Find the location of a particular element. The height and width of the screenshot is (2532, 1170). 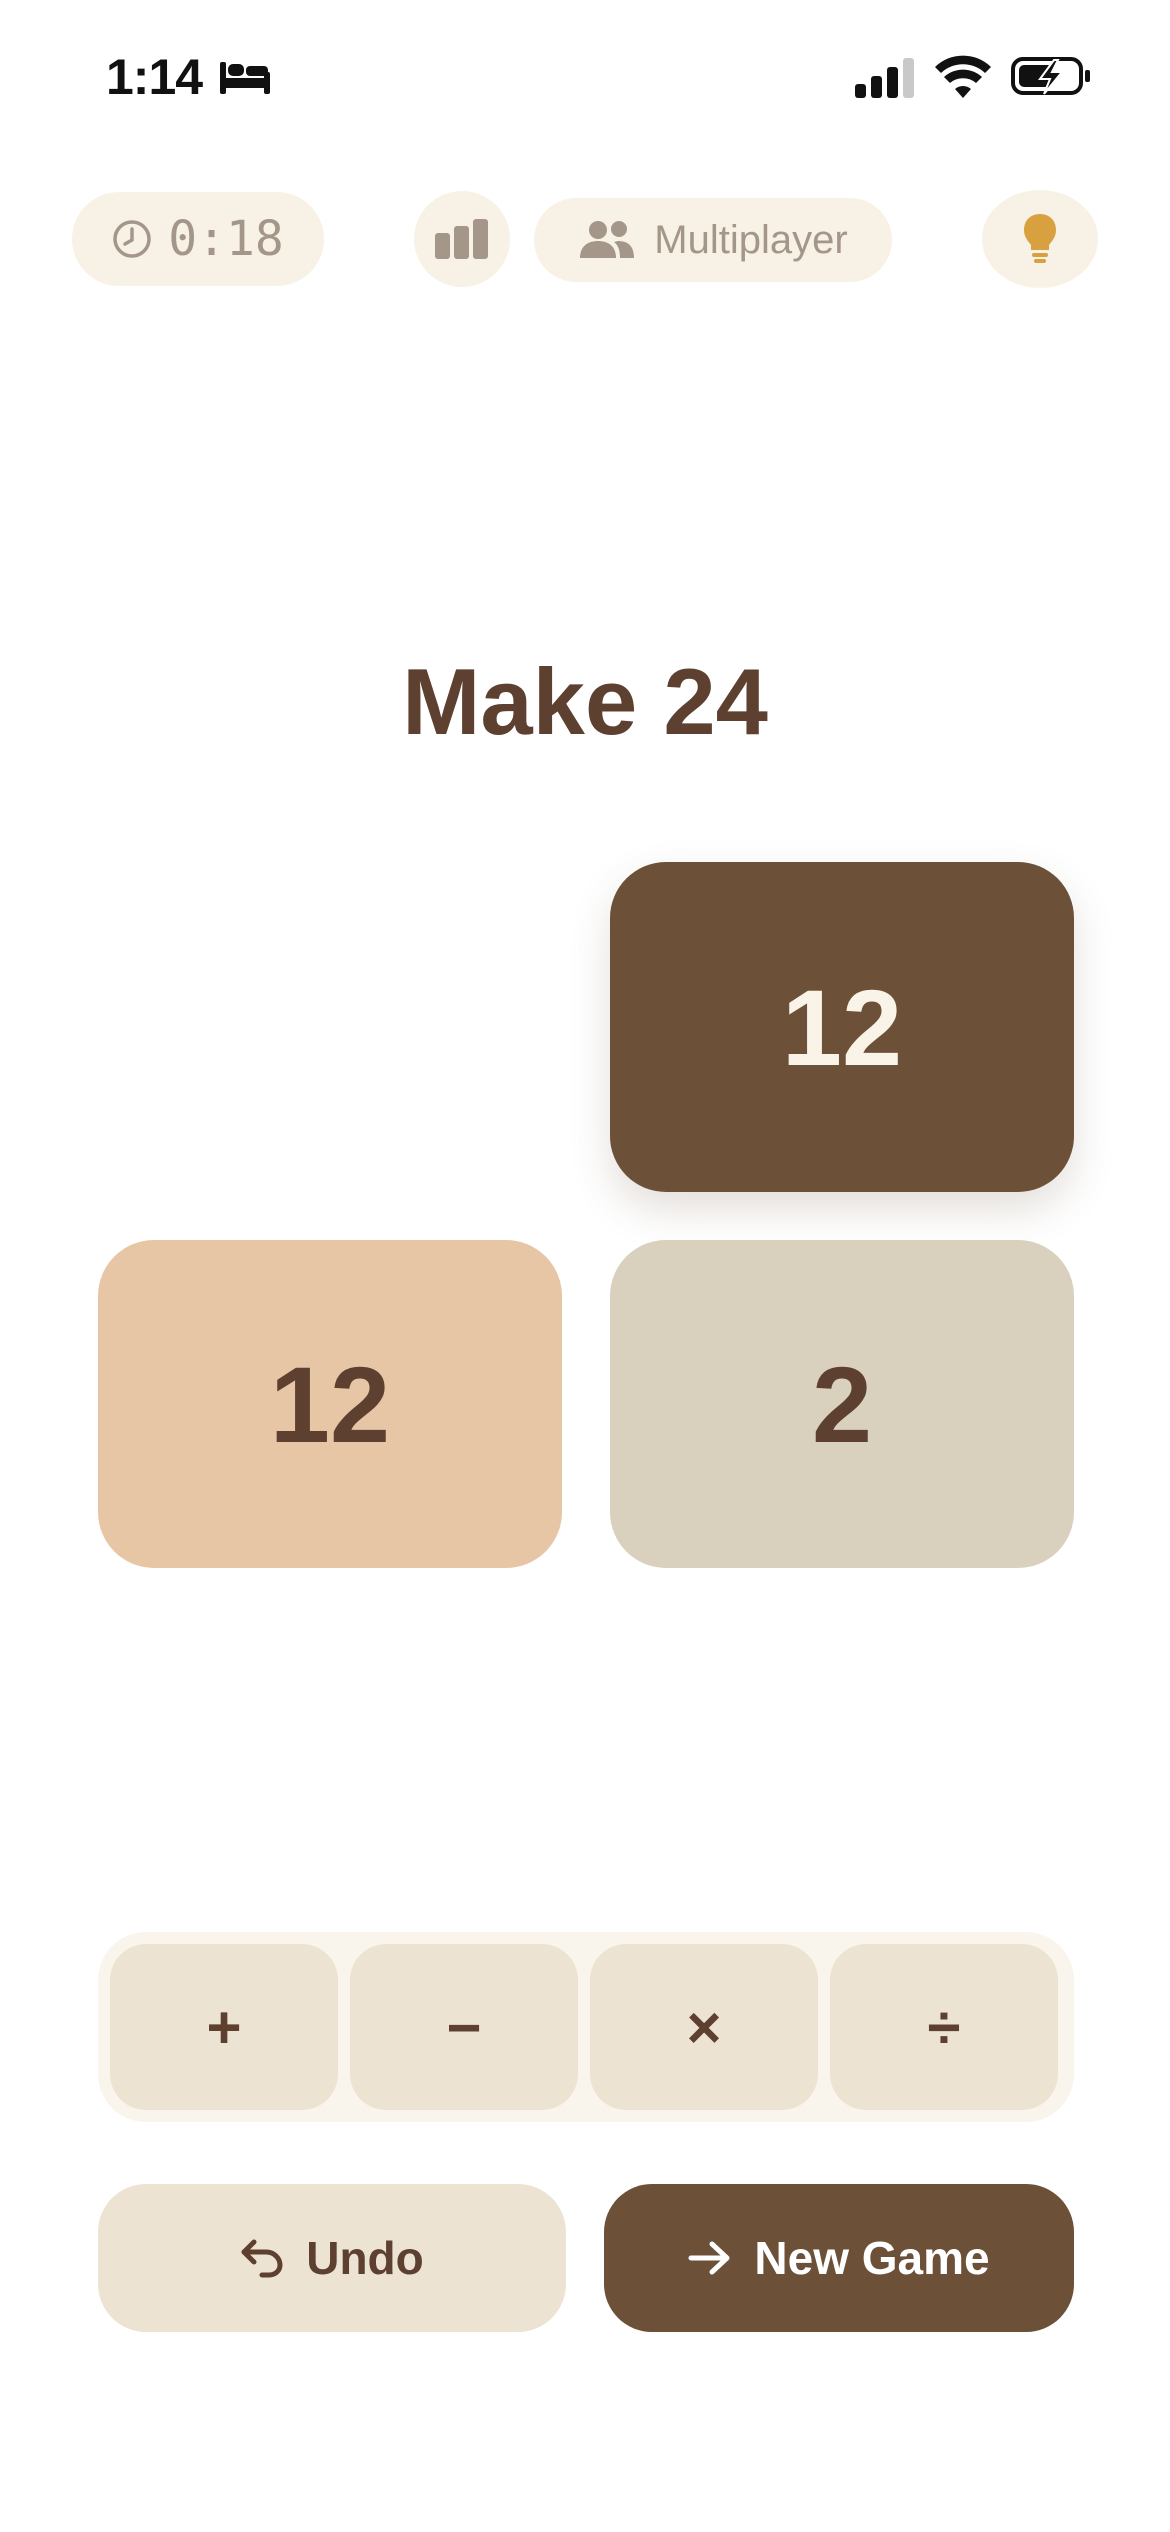

stats-button is located at coordinates (462, 239).